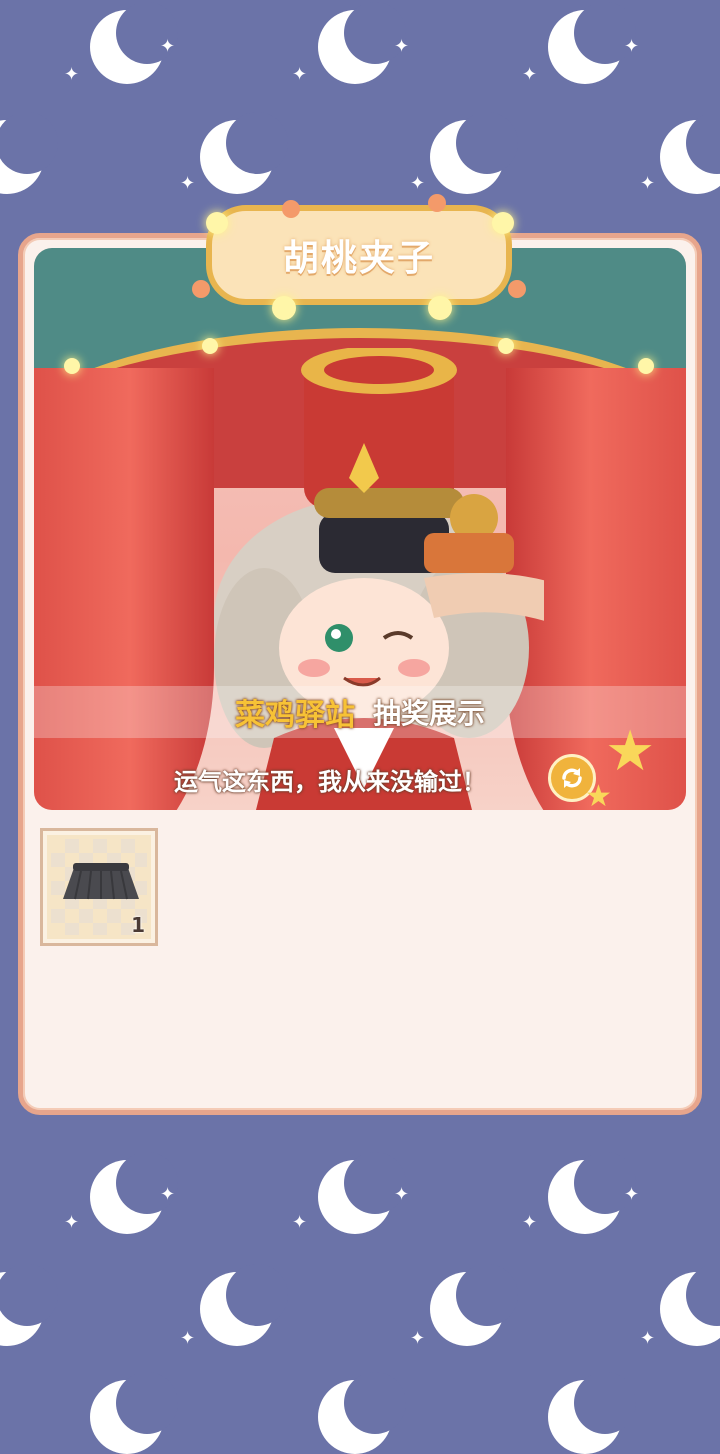 This screenshot has width=720, height=1454. Describe the element at coordinates (360, 712) in the screenshot. I see `lottery-banner: 菜鸡驿站 抽奖展示` at that location.